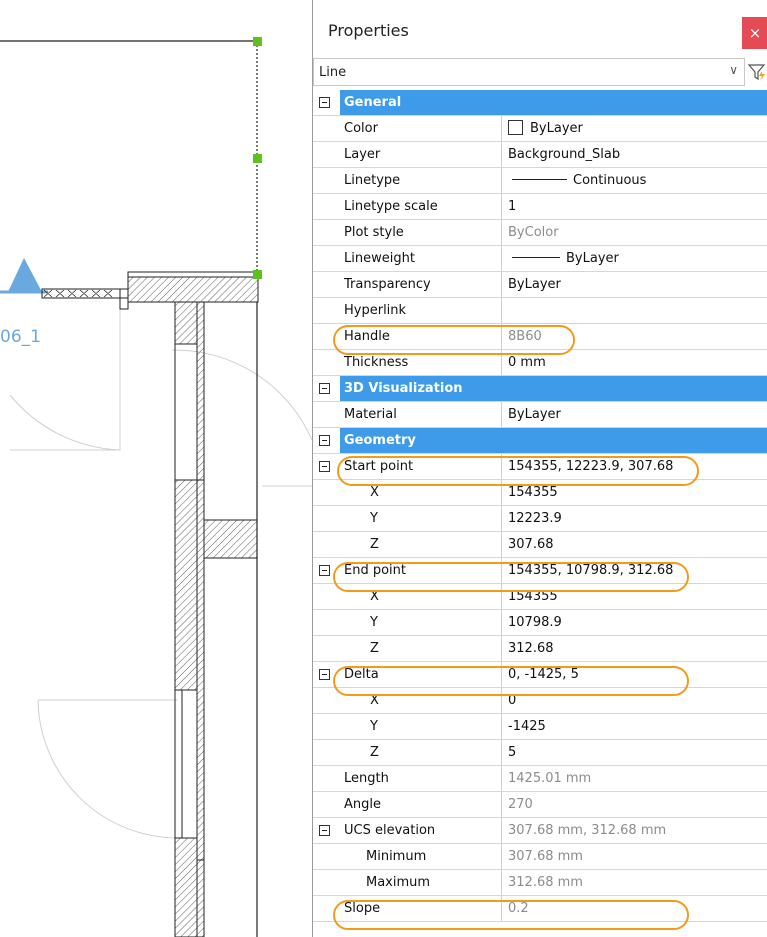 Image resolution: width=767 pixels, height=937 pixels. I want to click on delta-value: 0, -1425, 5, so click(634, 674).